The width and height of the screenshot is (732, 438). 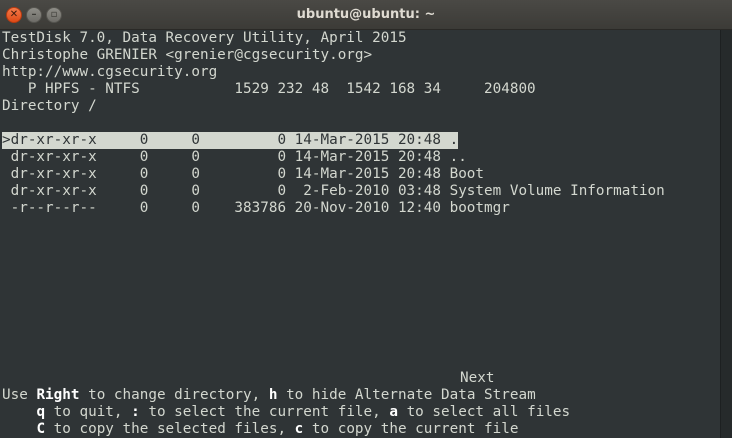 What do you see at coordinates (19, 395) in the screenshot?
I see `help-text: Use` at bounding box center [19, 395].